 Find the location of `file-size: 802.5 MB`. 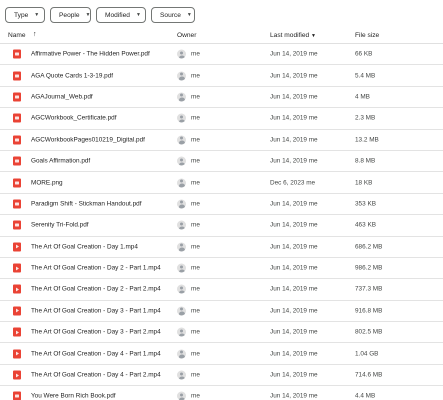

file-size: 802.5 MB is located at coordinates (369, 332).